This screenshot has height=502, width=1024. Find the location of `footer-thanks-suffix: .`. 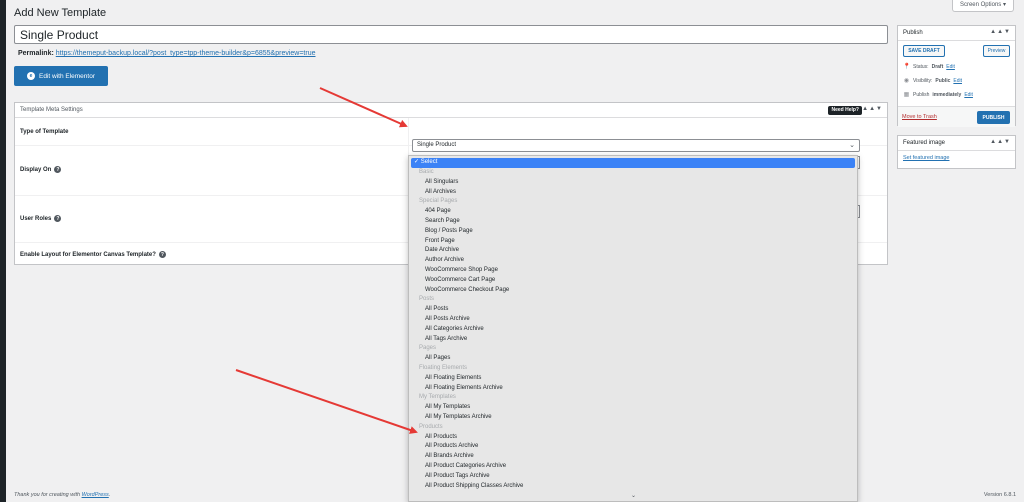

footer-thanks-suffix: . is located at coordinates (109, 495).